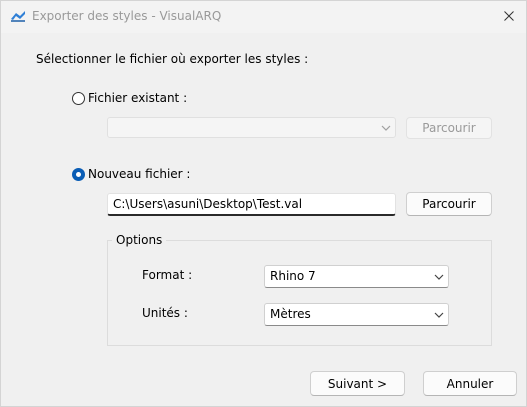  Describe the element at coordinates (139, 174) in the screenshot. I see `new-file-label: Nouveau fichier :` at that location.